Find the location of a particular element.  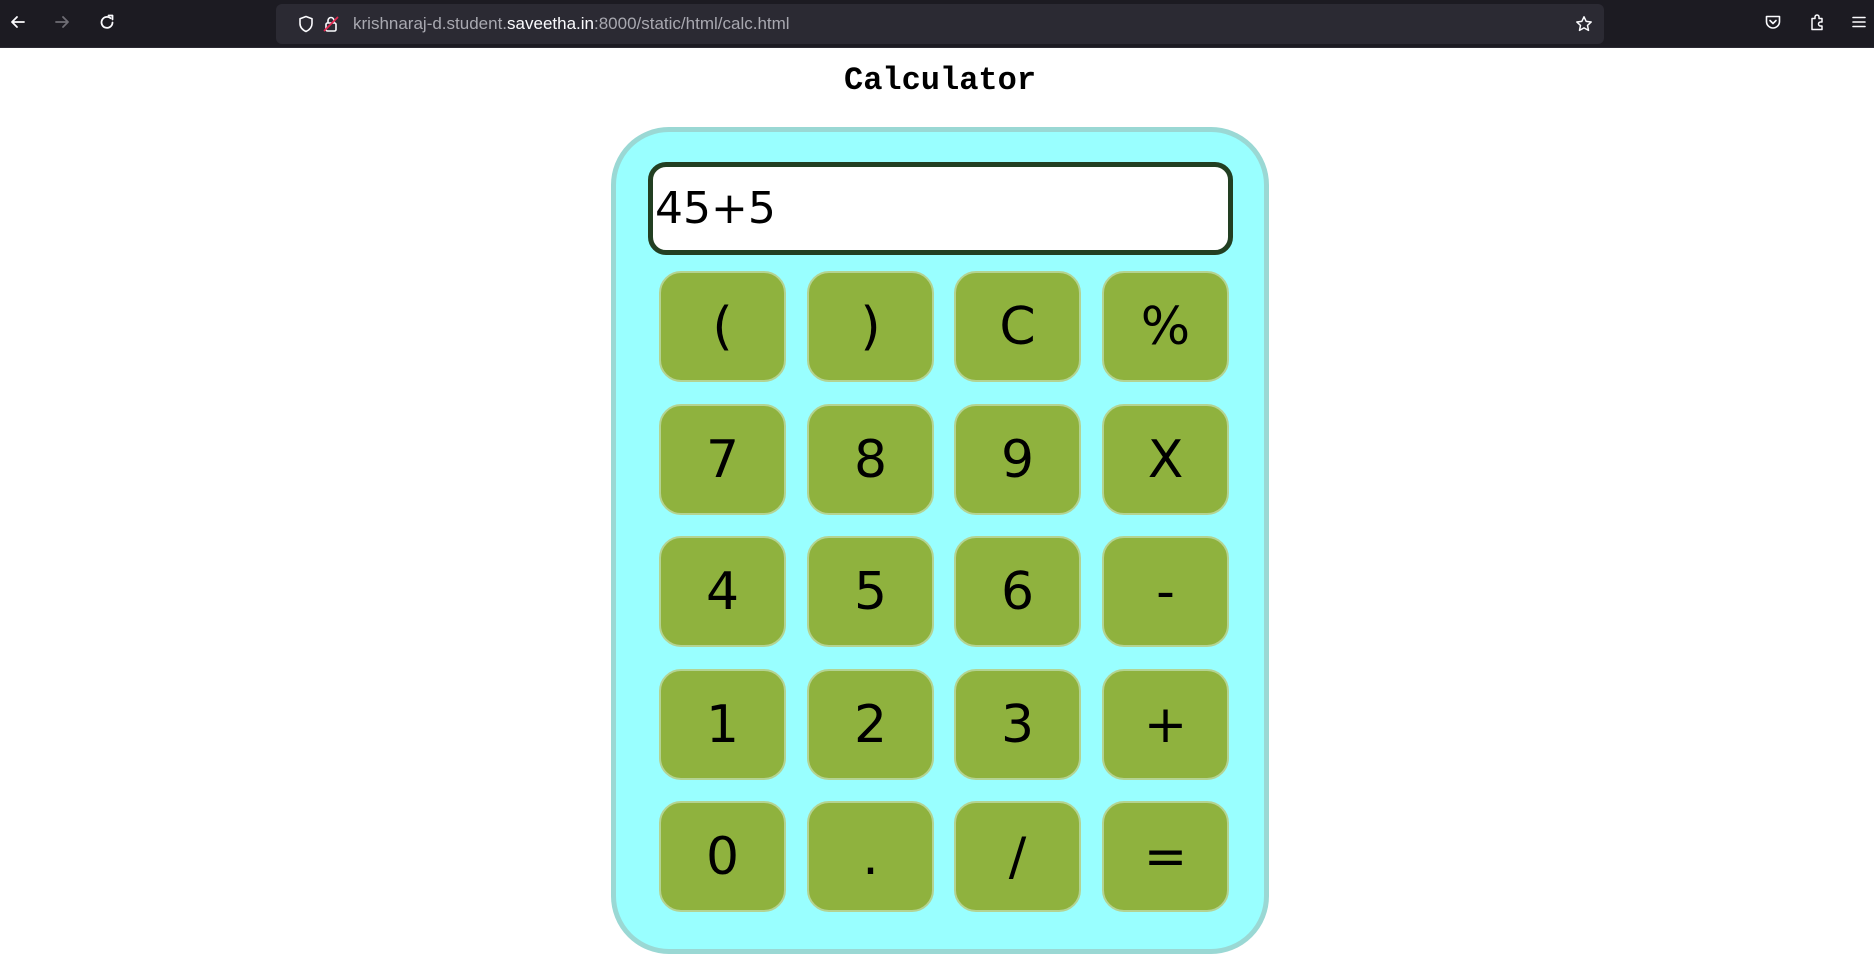

key-5: 5 is located at coordinates (870, 591).